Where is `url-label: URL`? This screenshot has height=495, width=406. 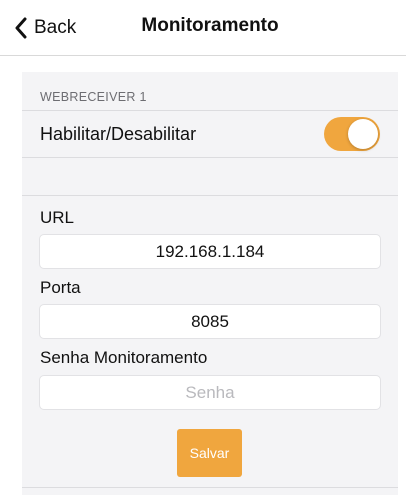
url-label: URL is located at coordinates (57, 217).